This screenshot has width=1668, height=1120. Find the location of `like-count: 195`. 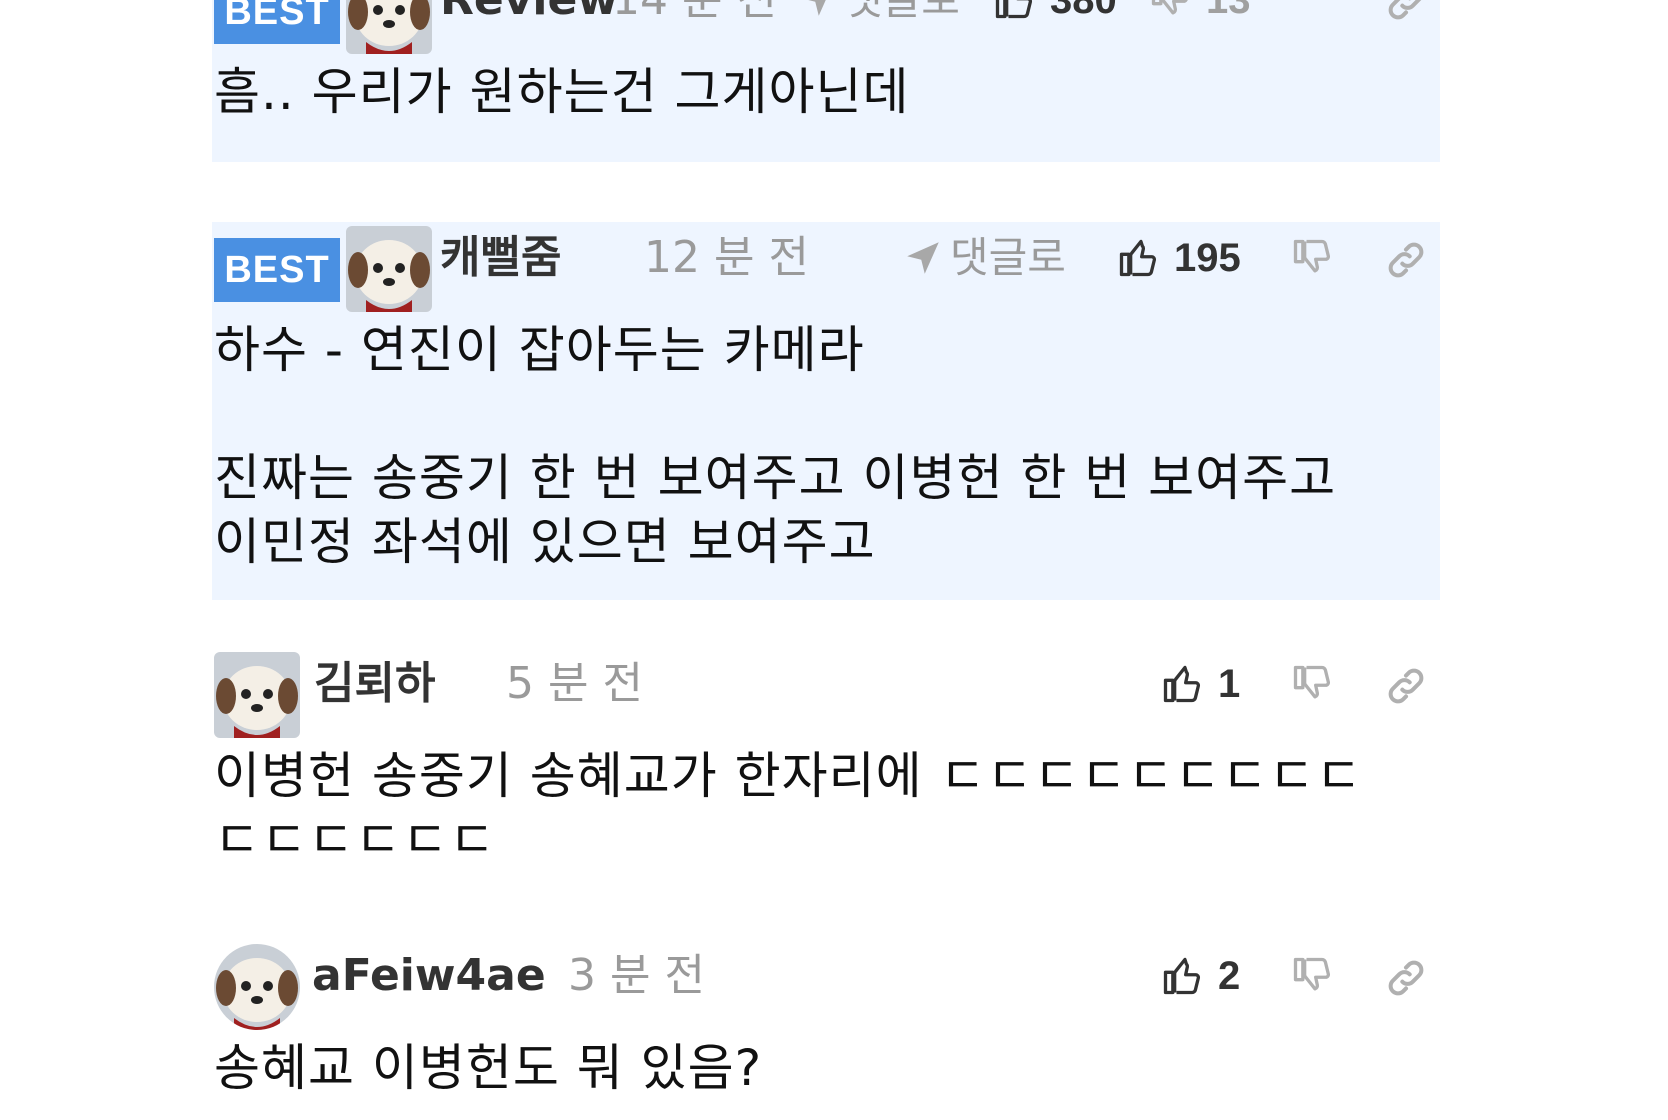

like-count: 195 is located at coordinates (1207, 258).